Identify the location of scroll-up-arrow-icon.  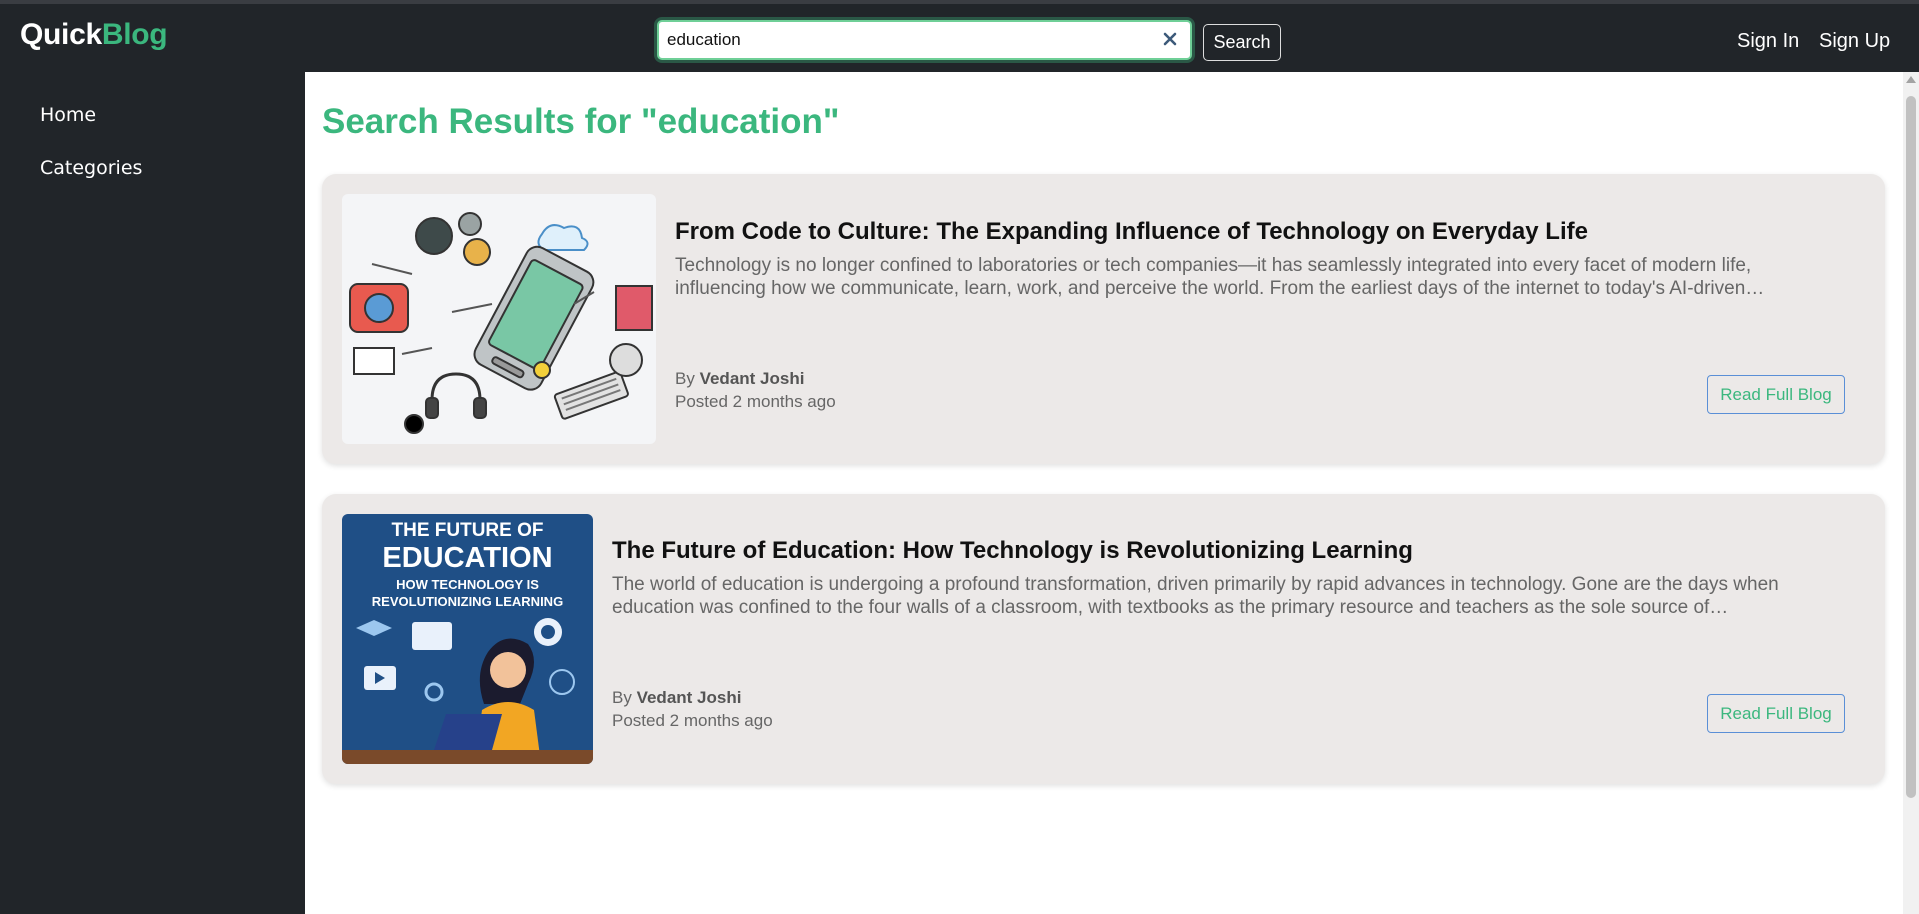
(1911, 79).